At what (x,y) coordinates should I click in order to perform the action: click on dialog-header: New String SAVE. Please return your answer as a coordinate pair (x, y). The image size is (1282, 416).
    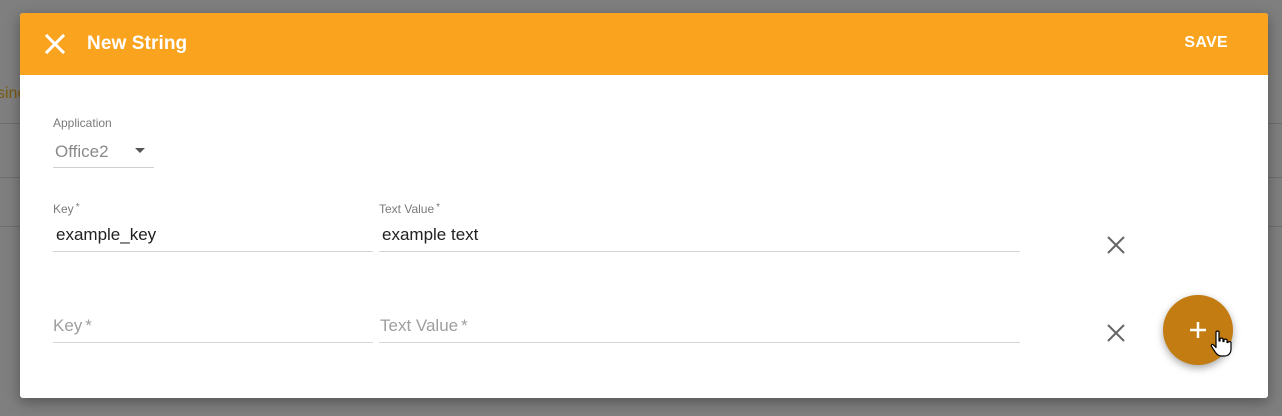
    Looking at the image, I should click on (644, 44).